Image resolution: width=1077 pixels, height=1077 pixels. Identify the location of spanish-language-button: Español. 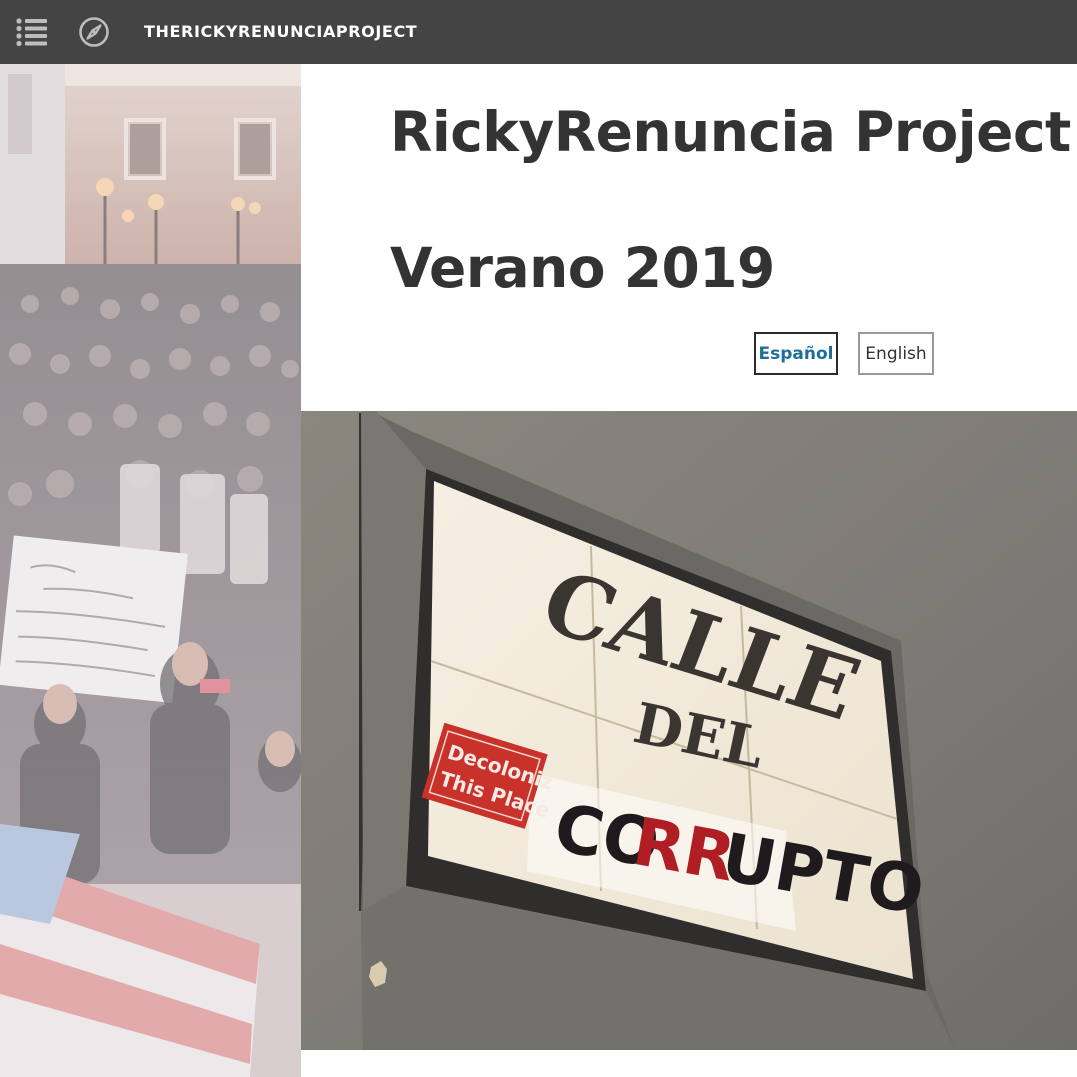
(796, 353).